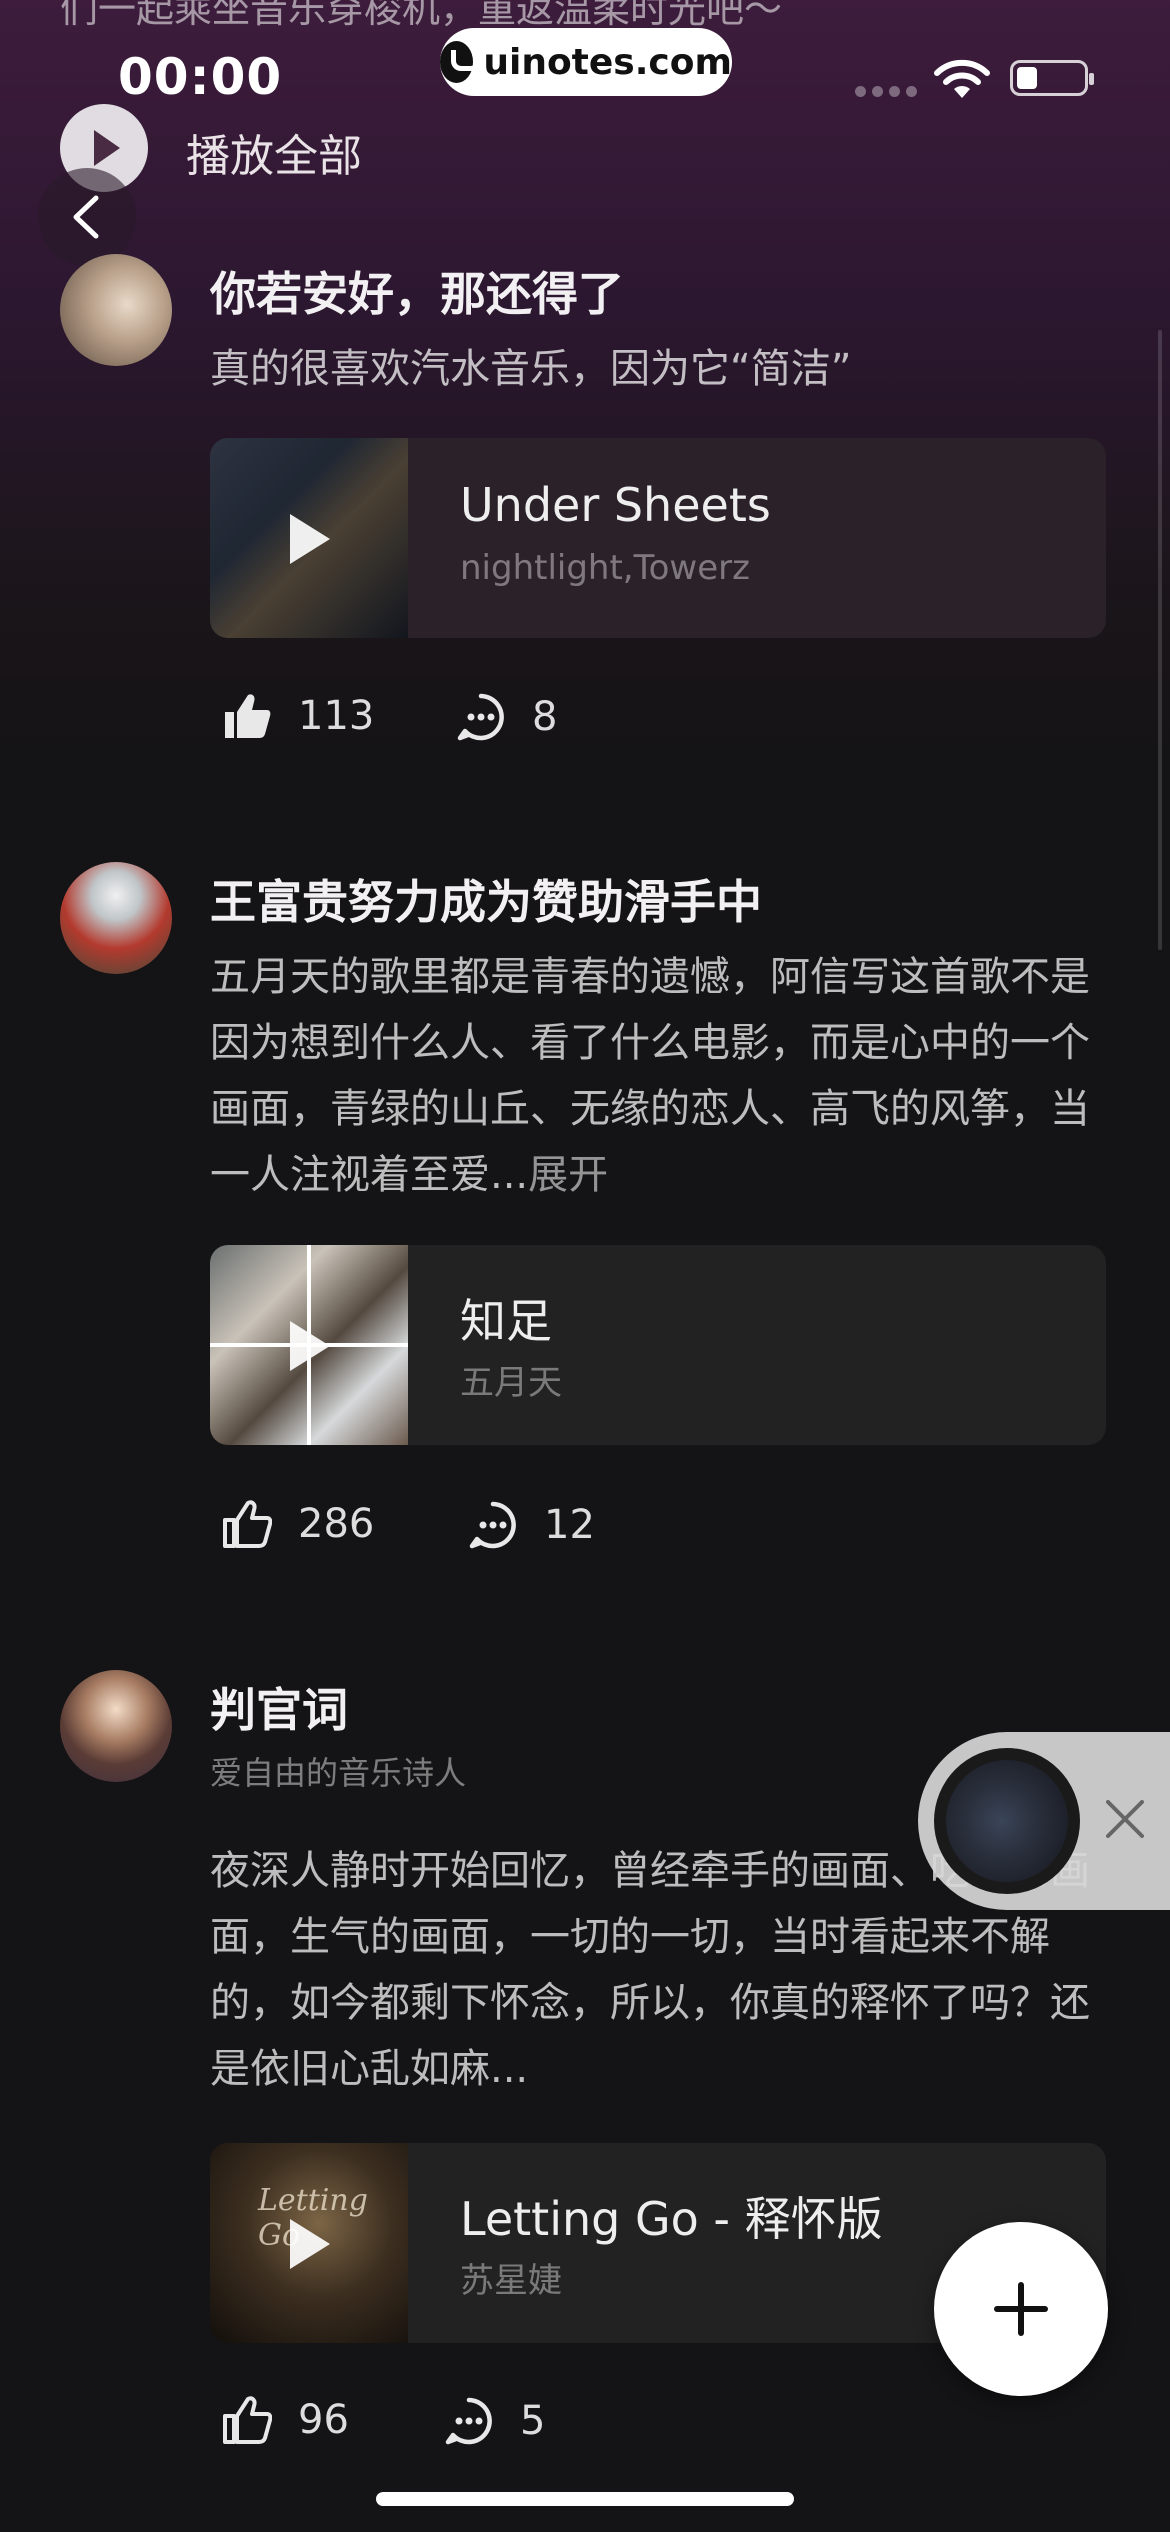  Describe the element at coordinates (569, 1525) in the screenshot. I see `comment-count: 12` at that location.